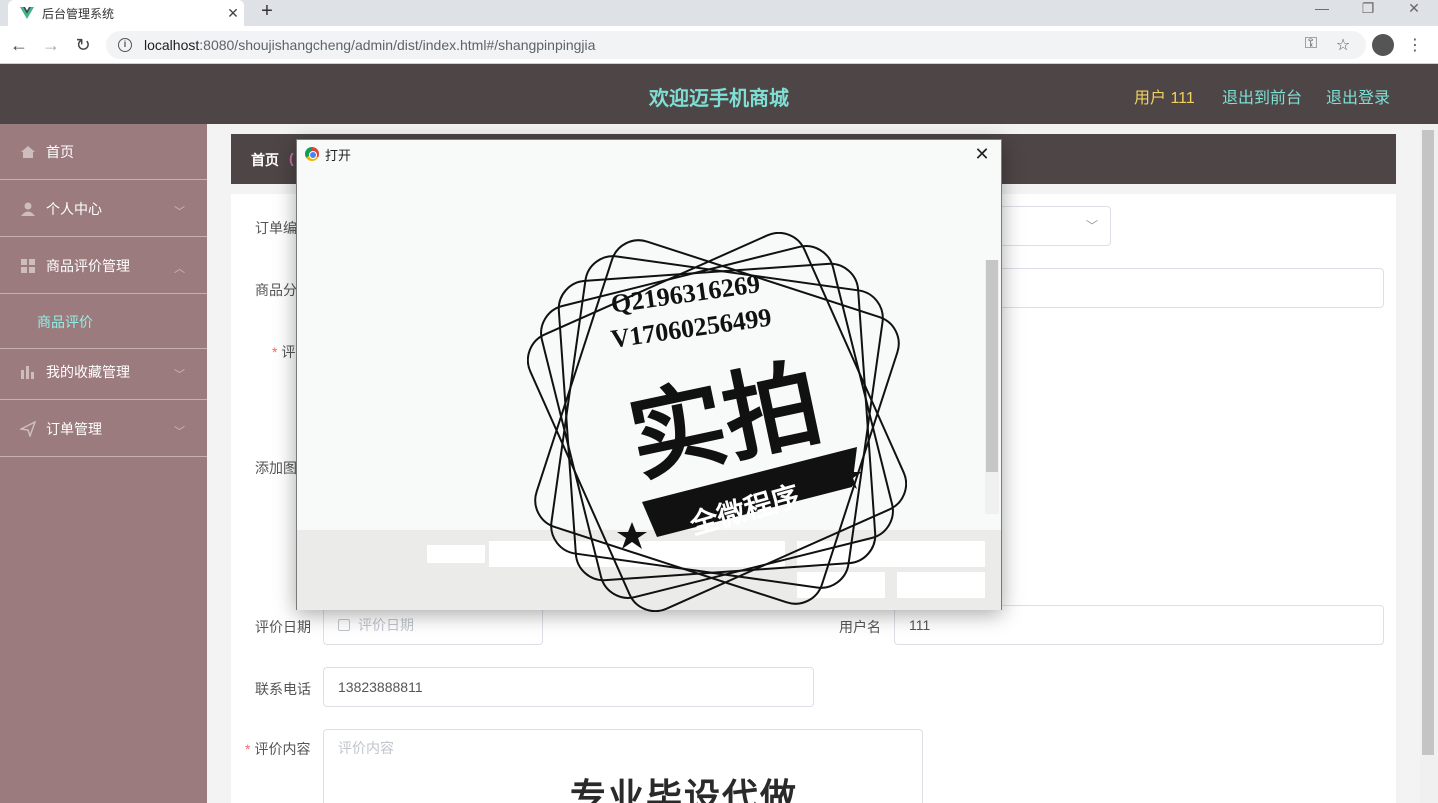 This screenshot has width=1438, height=803. I want to click on scrollbar-thumb, so click(1428, 442).